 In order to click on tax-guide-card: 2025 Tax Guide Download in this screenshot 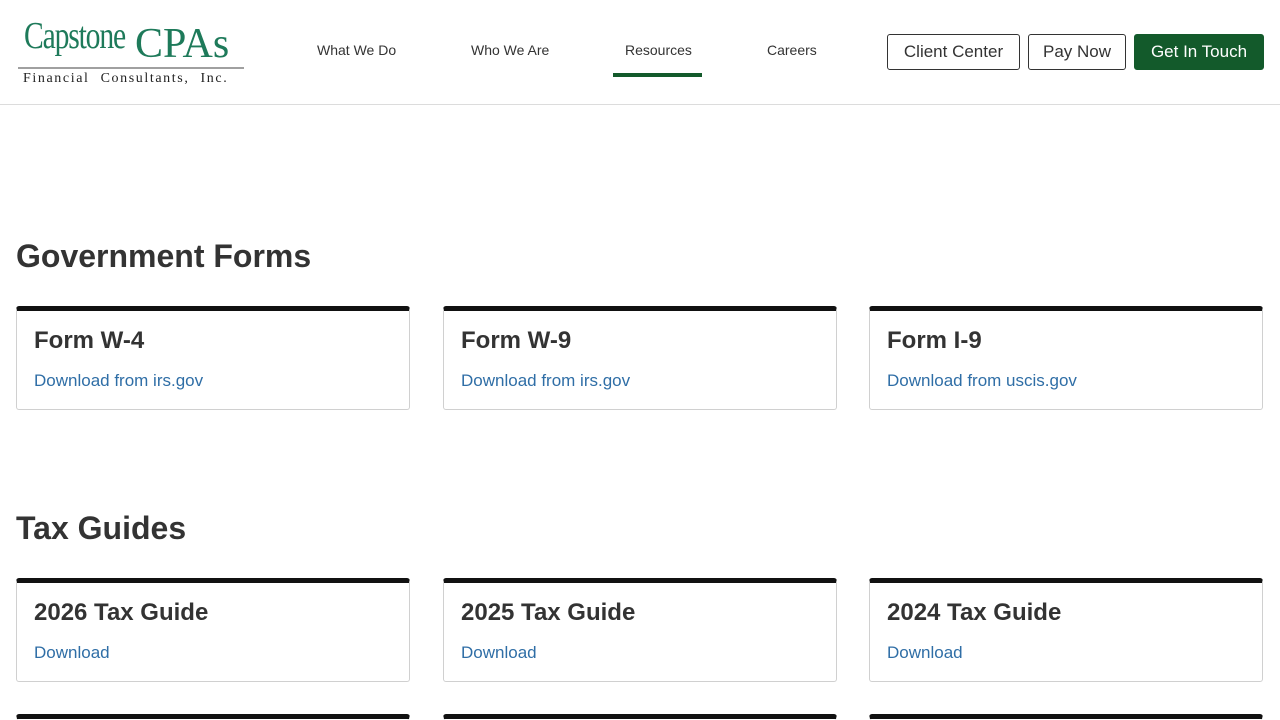, I will do `click(640, 630)`.